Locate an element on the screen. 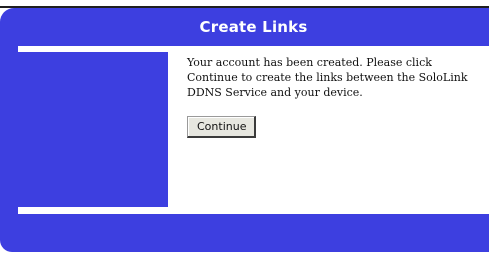 The height and width of the screenshot is (255, 489). left-frame-edge is located at coordinates (9, 130).